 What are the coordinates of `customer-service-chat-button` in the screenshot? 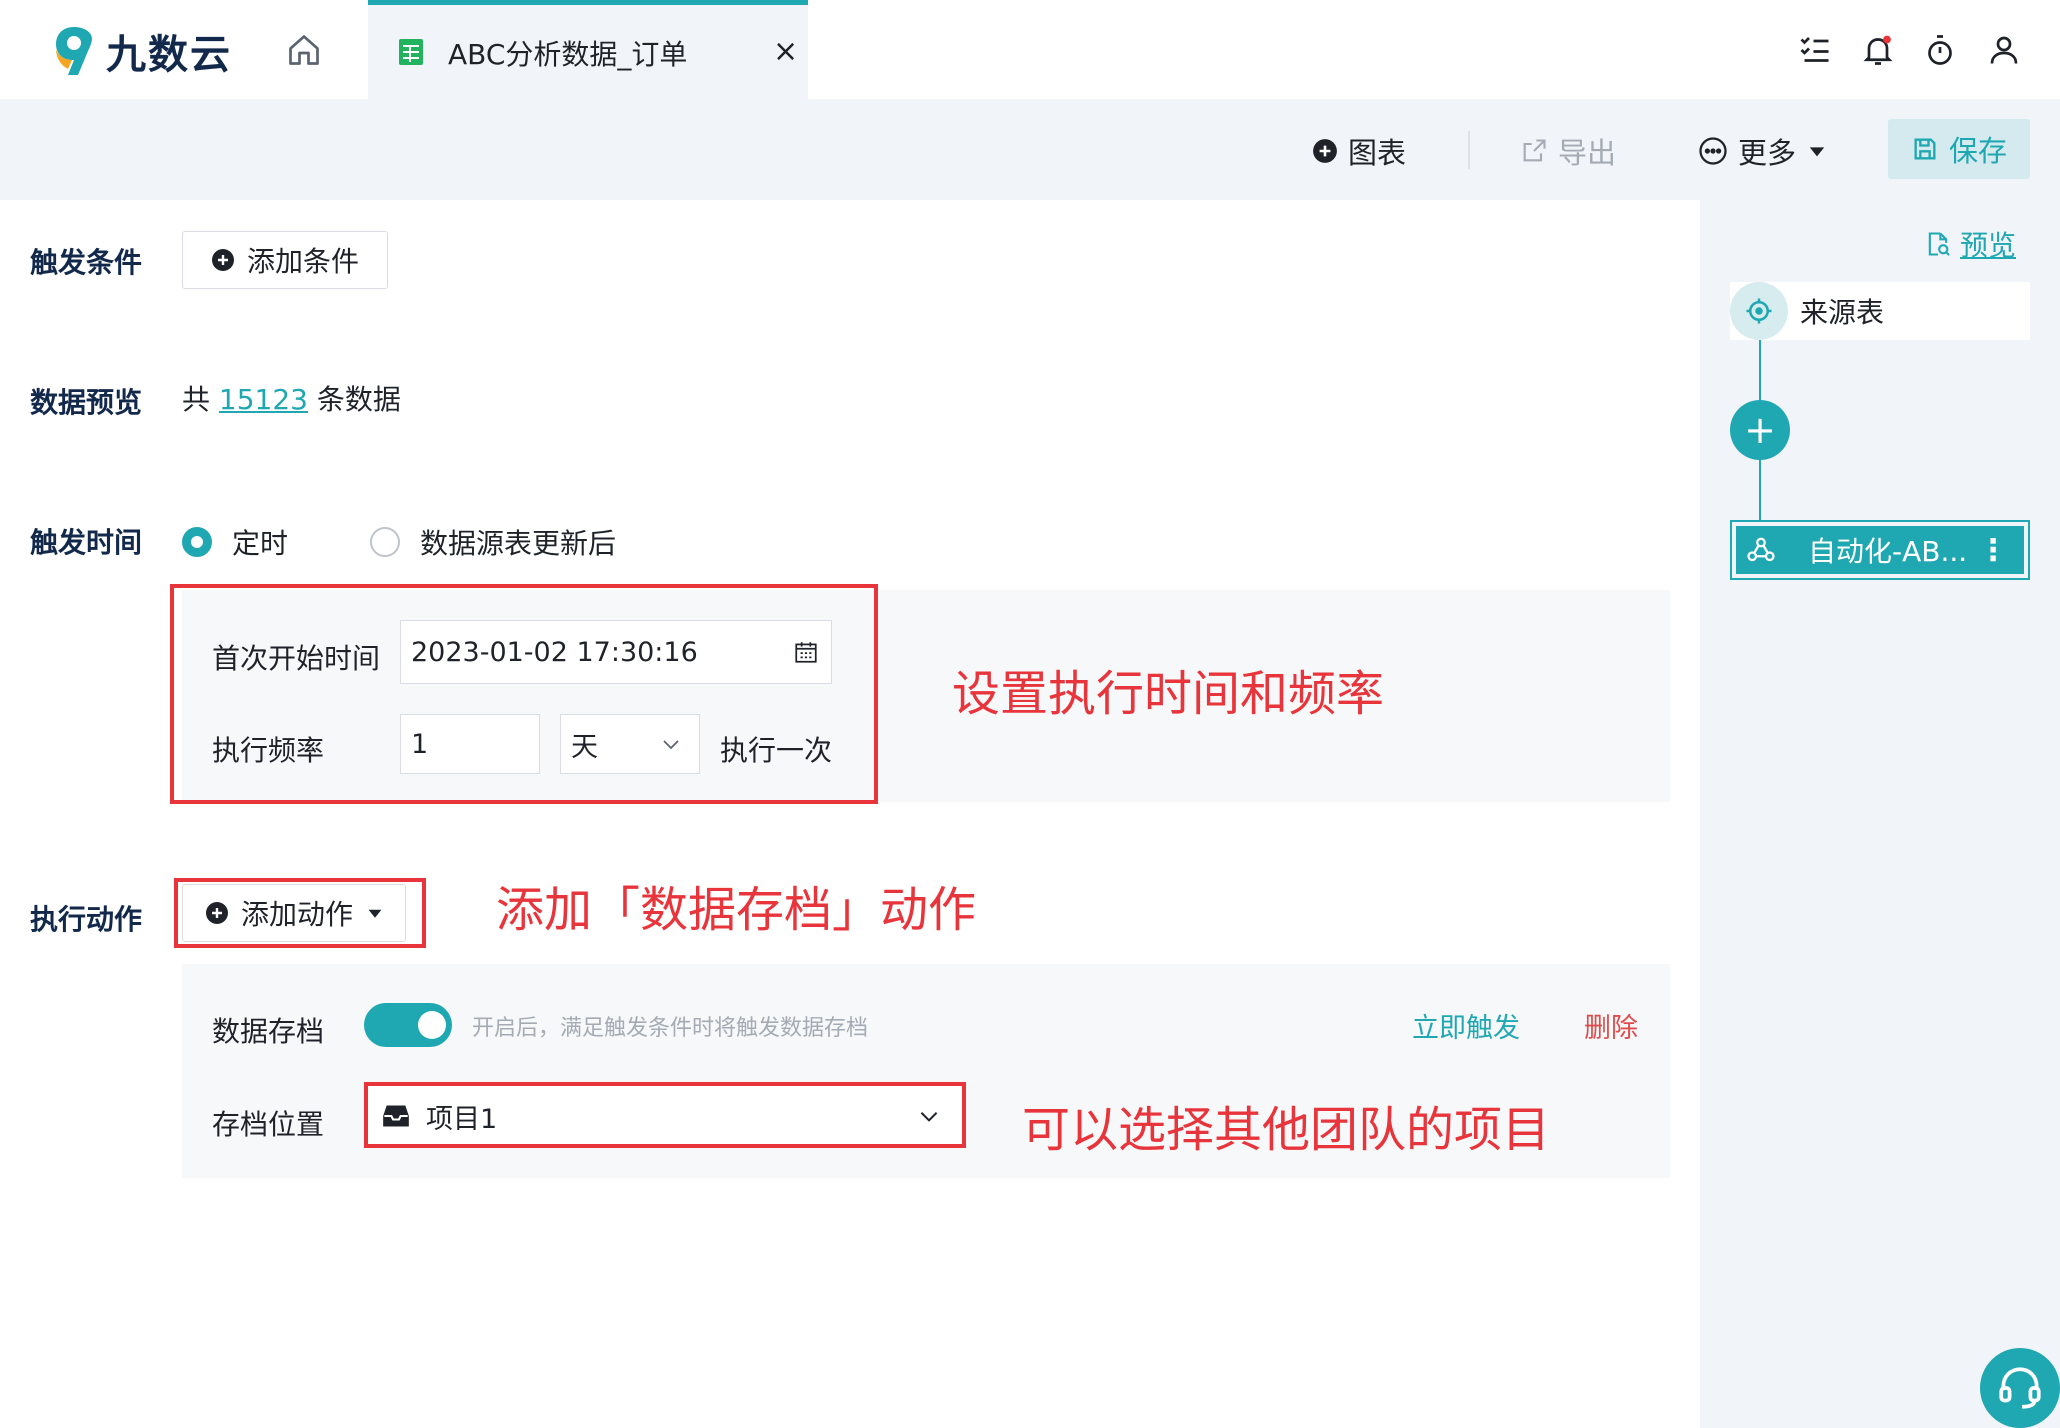 It's located at (2020, 1388).